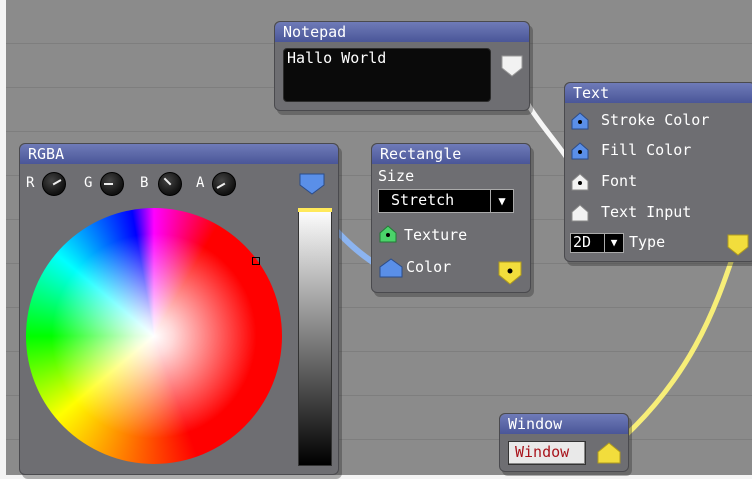 The width and height of the screenshot is (752, 479). I want to click on rectangle-node-title: Rectangle, so click(451, 154).